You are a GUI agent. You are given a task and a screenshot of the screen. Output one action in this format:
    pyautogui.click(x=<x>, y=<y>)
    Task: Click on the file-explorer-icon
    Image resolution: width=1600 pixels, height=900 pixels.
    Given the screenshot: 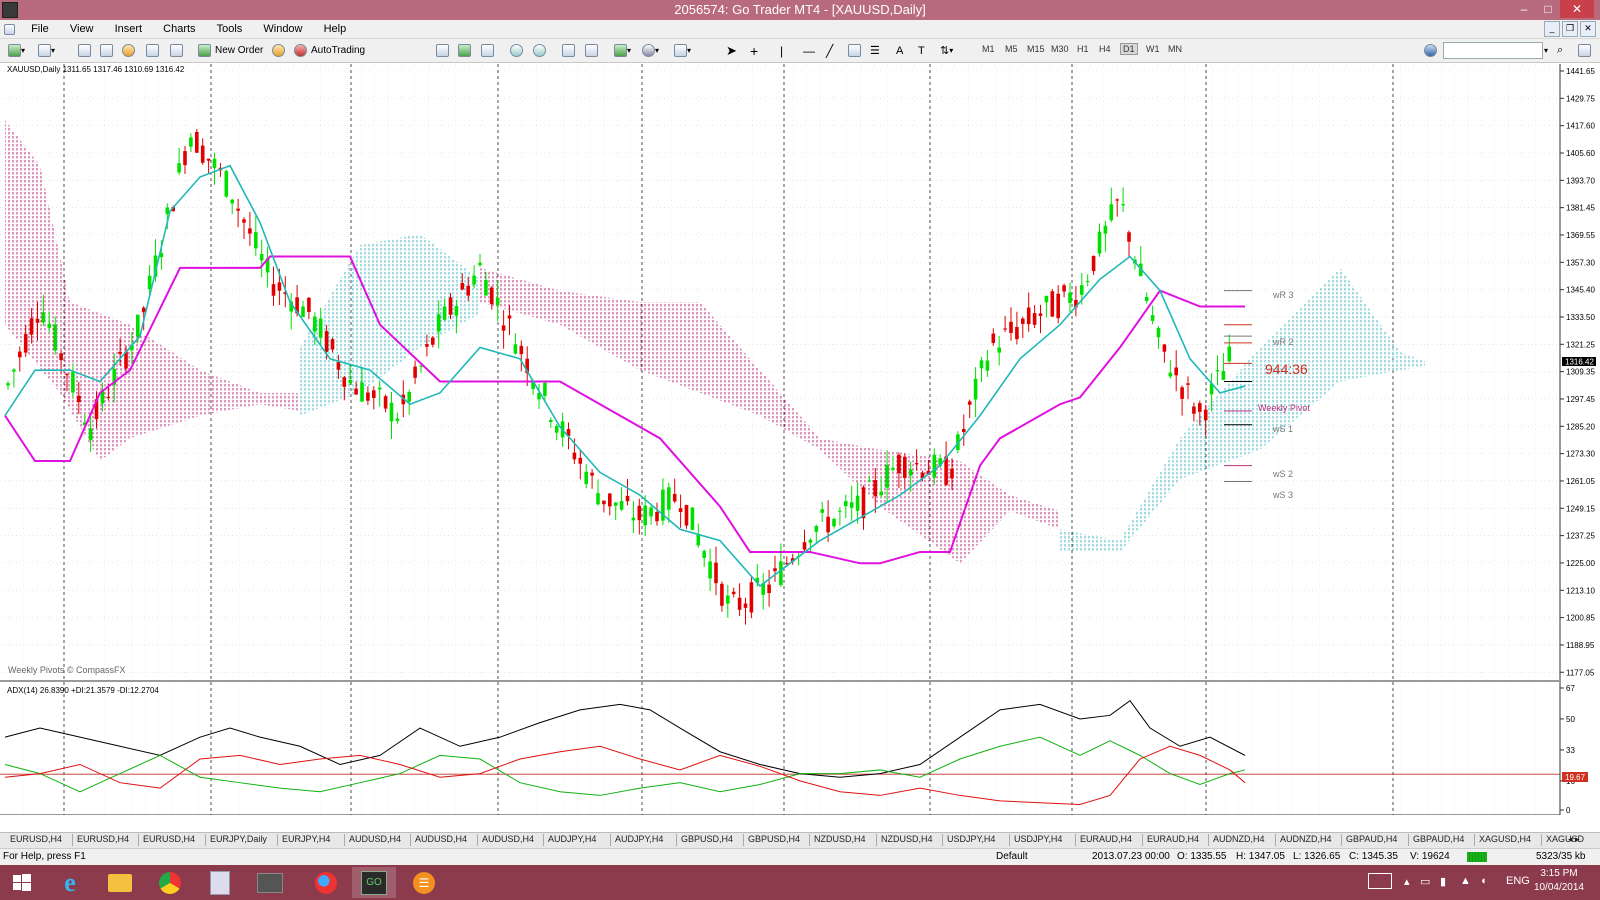 What is the action you would take?
    pyautogui.click(x=120, y=882)
    